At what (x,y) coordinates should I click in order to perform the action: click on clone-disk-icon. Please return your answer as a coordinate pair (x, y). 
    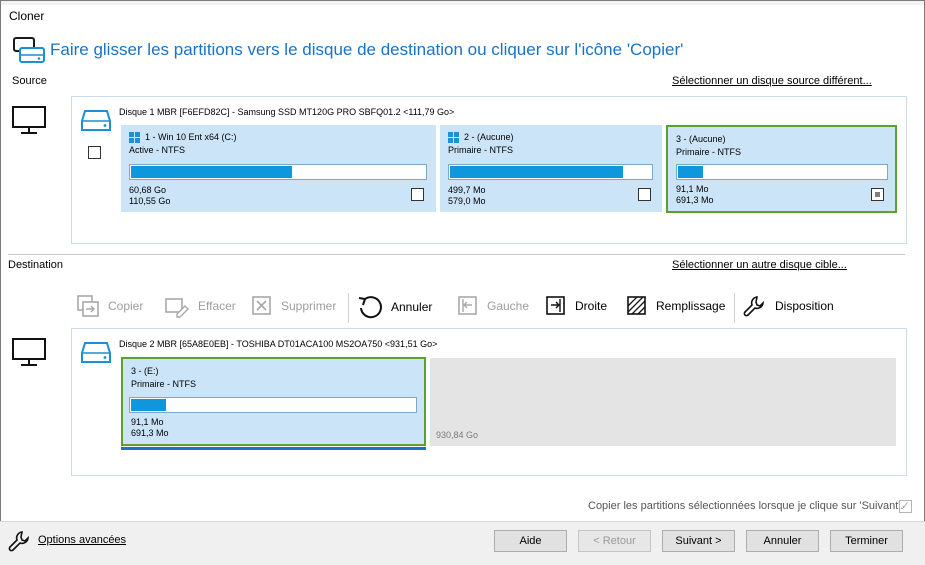
    Looking at the image, I should click on (29, 50).